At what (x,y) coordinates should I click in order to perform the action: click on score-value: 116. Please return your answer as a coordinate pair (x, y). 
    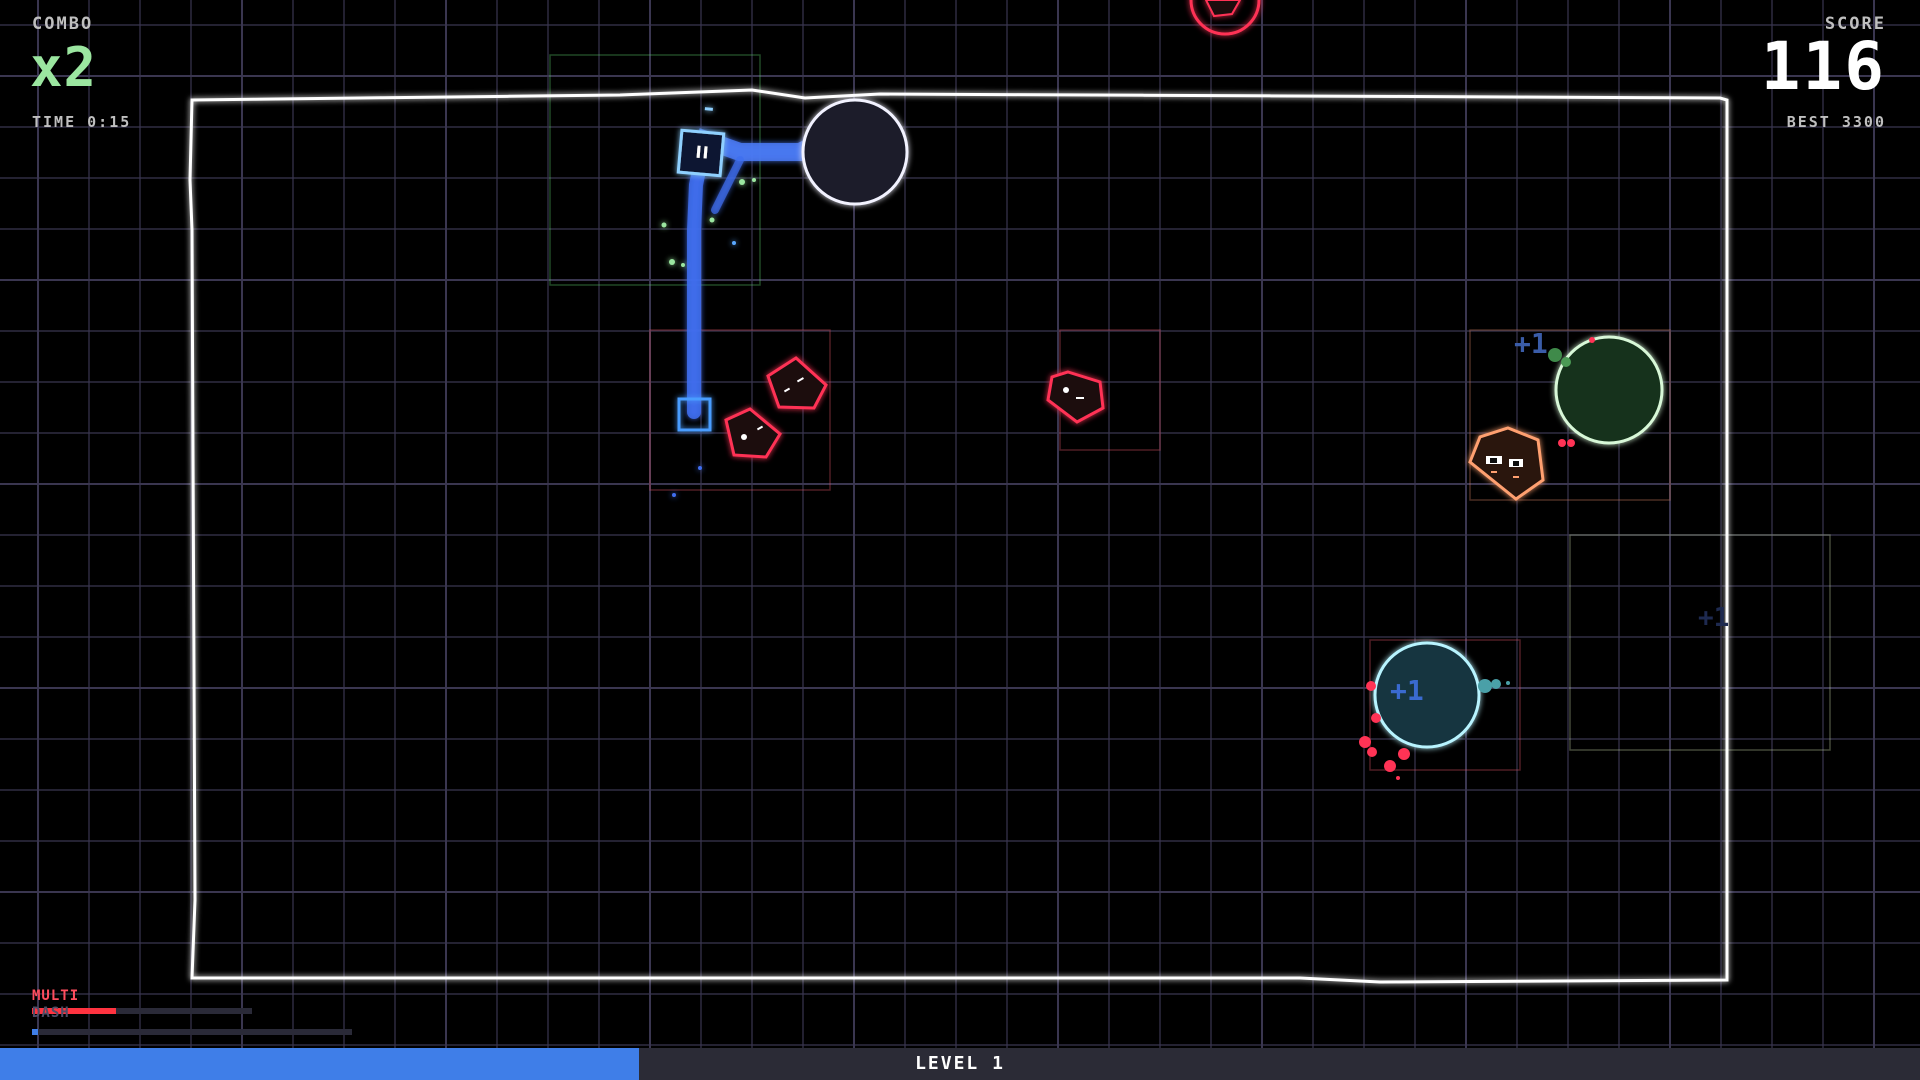
    Looking at the image, I should click on (1823, 66).